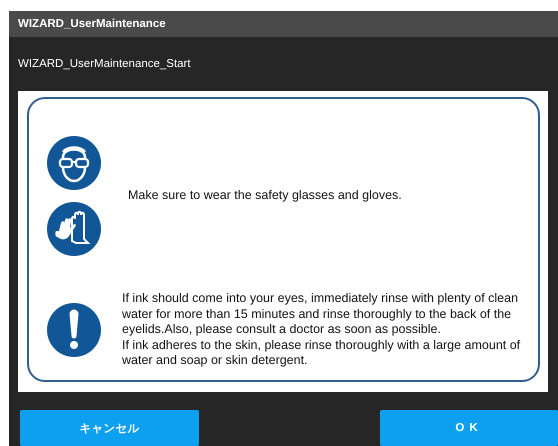 The image size is (558, 446). Describe the element at coordinates (74, 163) in the screenshot. I see `safety-glasses-icon` at that location.